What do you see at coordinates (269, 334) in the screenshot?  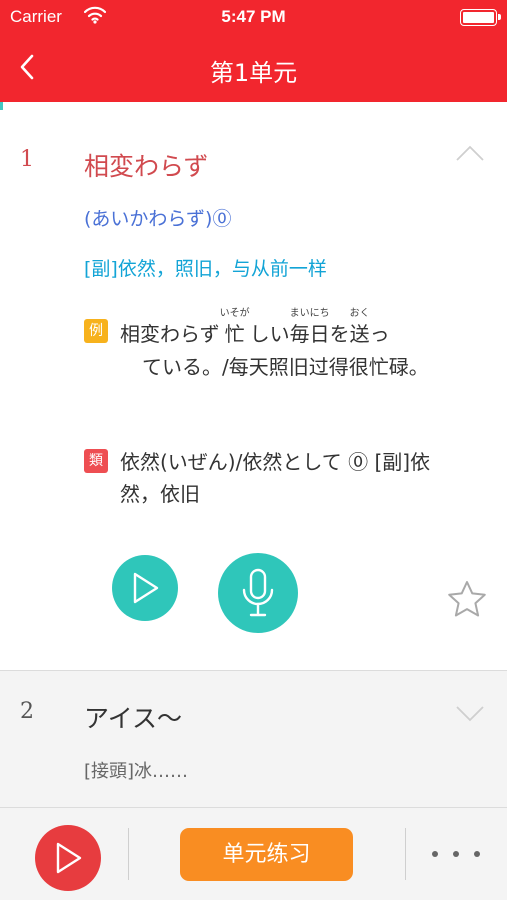 I see `example-text: しい` at bounding box center [269, 334].